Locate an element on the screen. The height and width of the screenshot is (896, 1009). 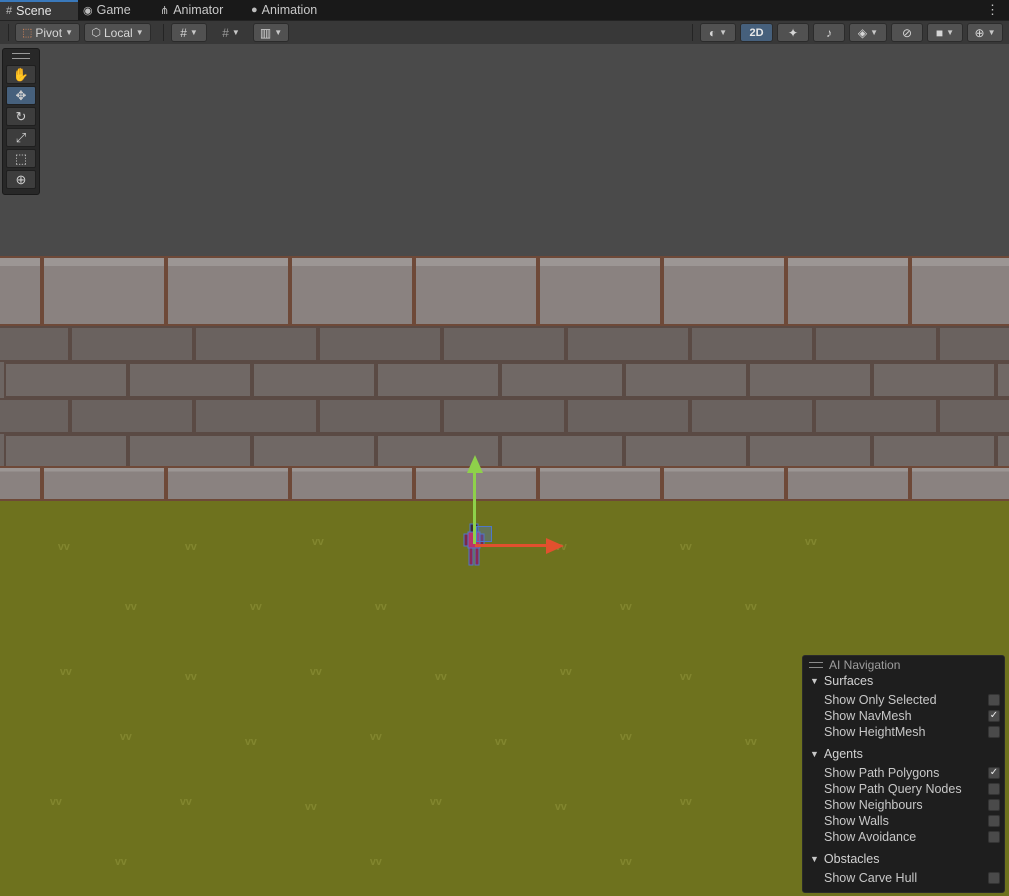
surfaces-section-header: ▼ Surfaces is located at coordinates (841, 681).